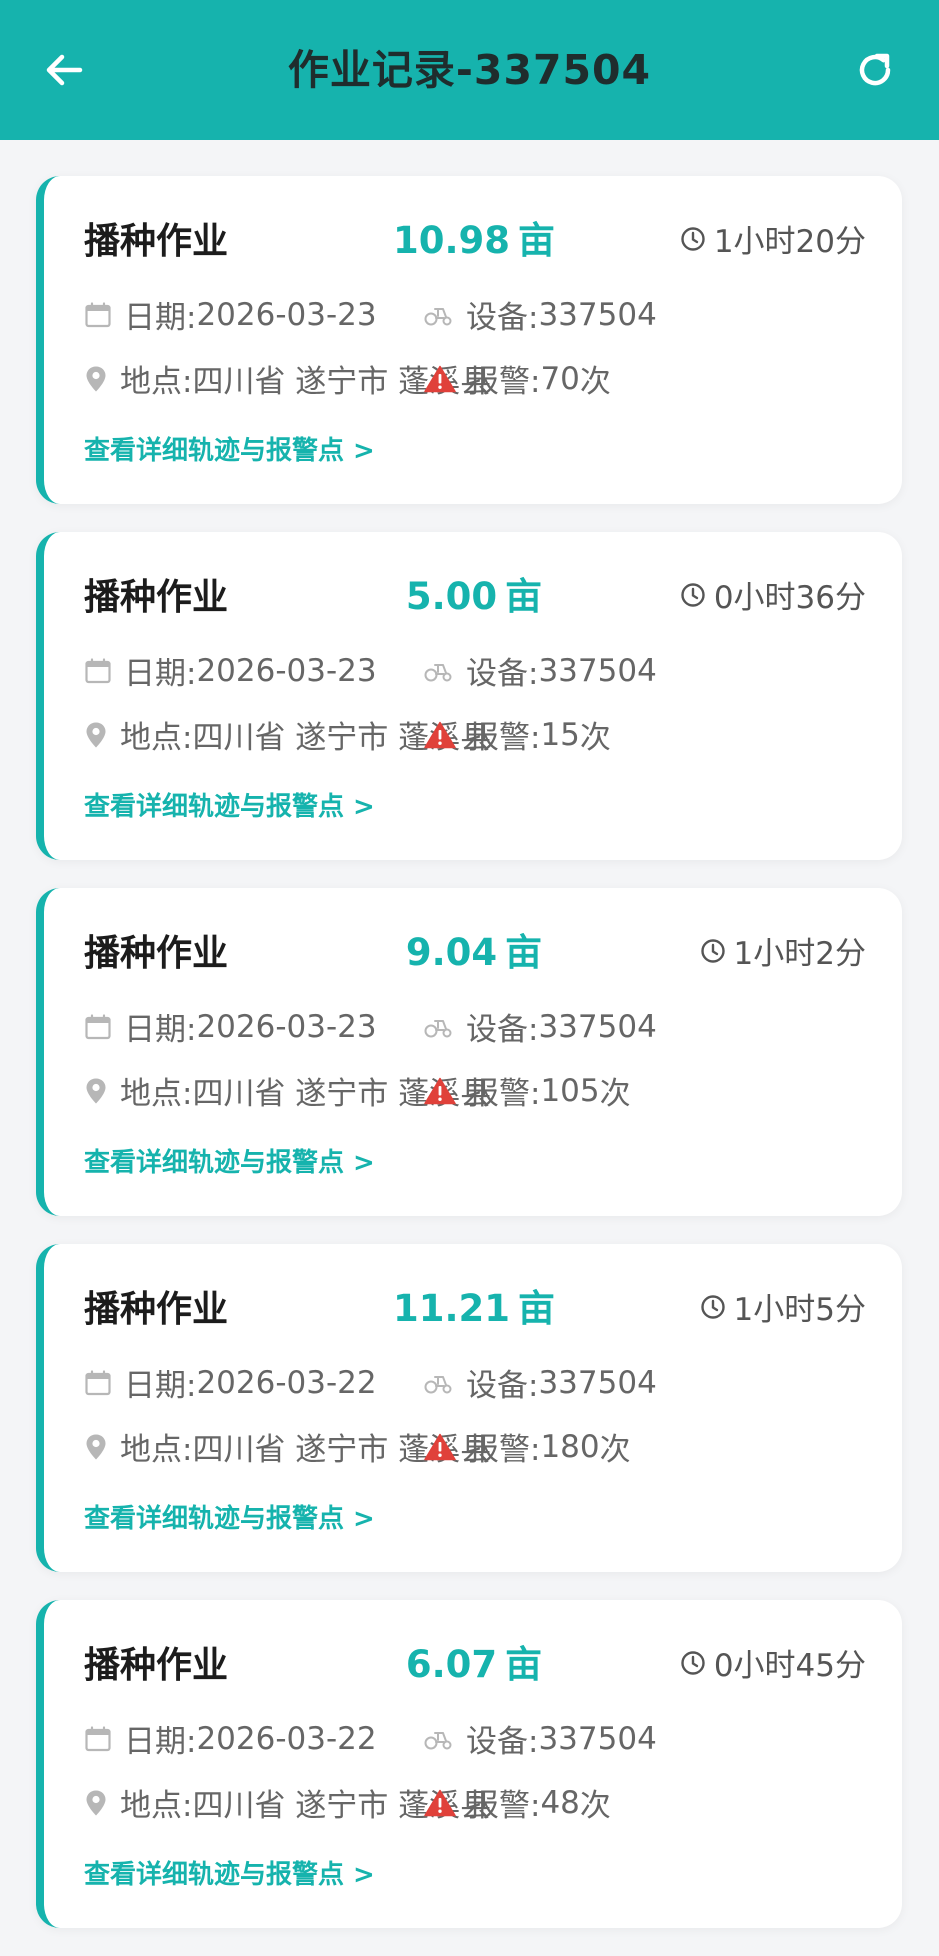 The width and height of the screenshot is (939, 1956). What do you see at coordinates (451, 1664) in the screenshot?
I see `area-value: 6.07` at bounding box center [451, 1664].